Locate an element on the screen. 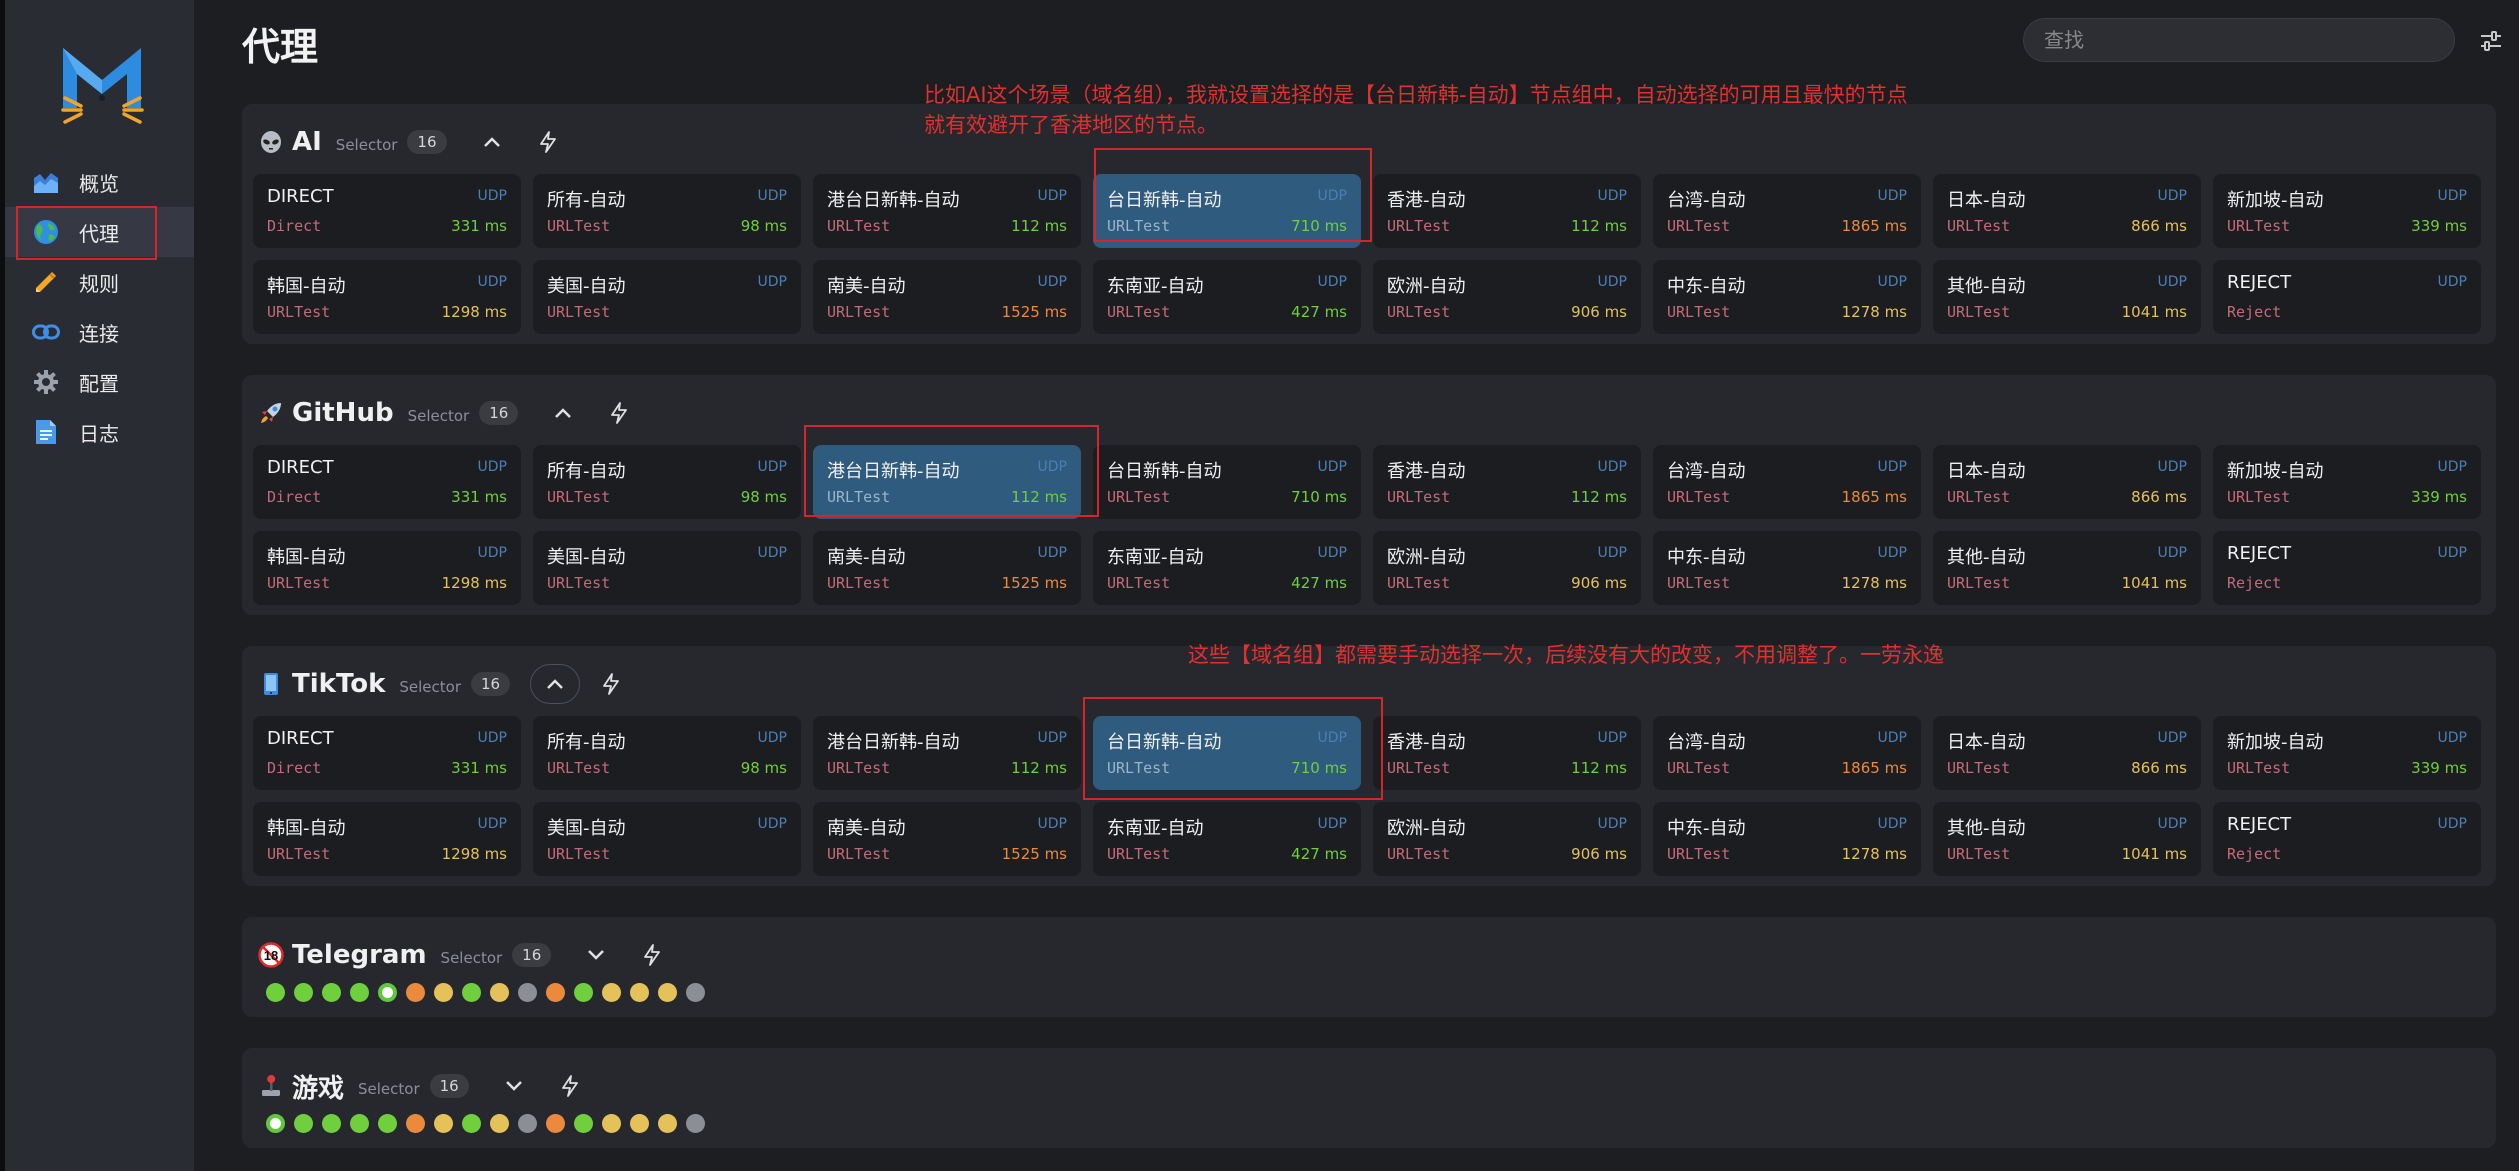 This screenshot has height=1171, width=2519. sidebar-item-rules: 规则 is located at coordinates (99, 282).